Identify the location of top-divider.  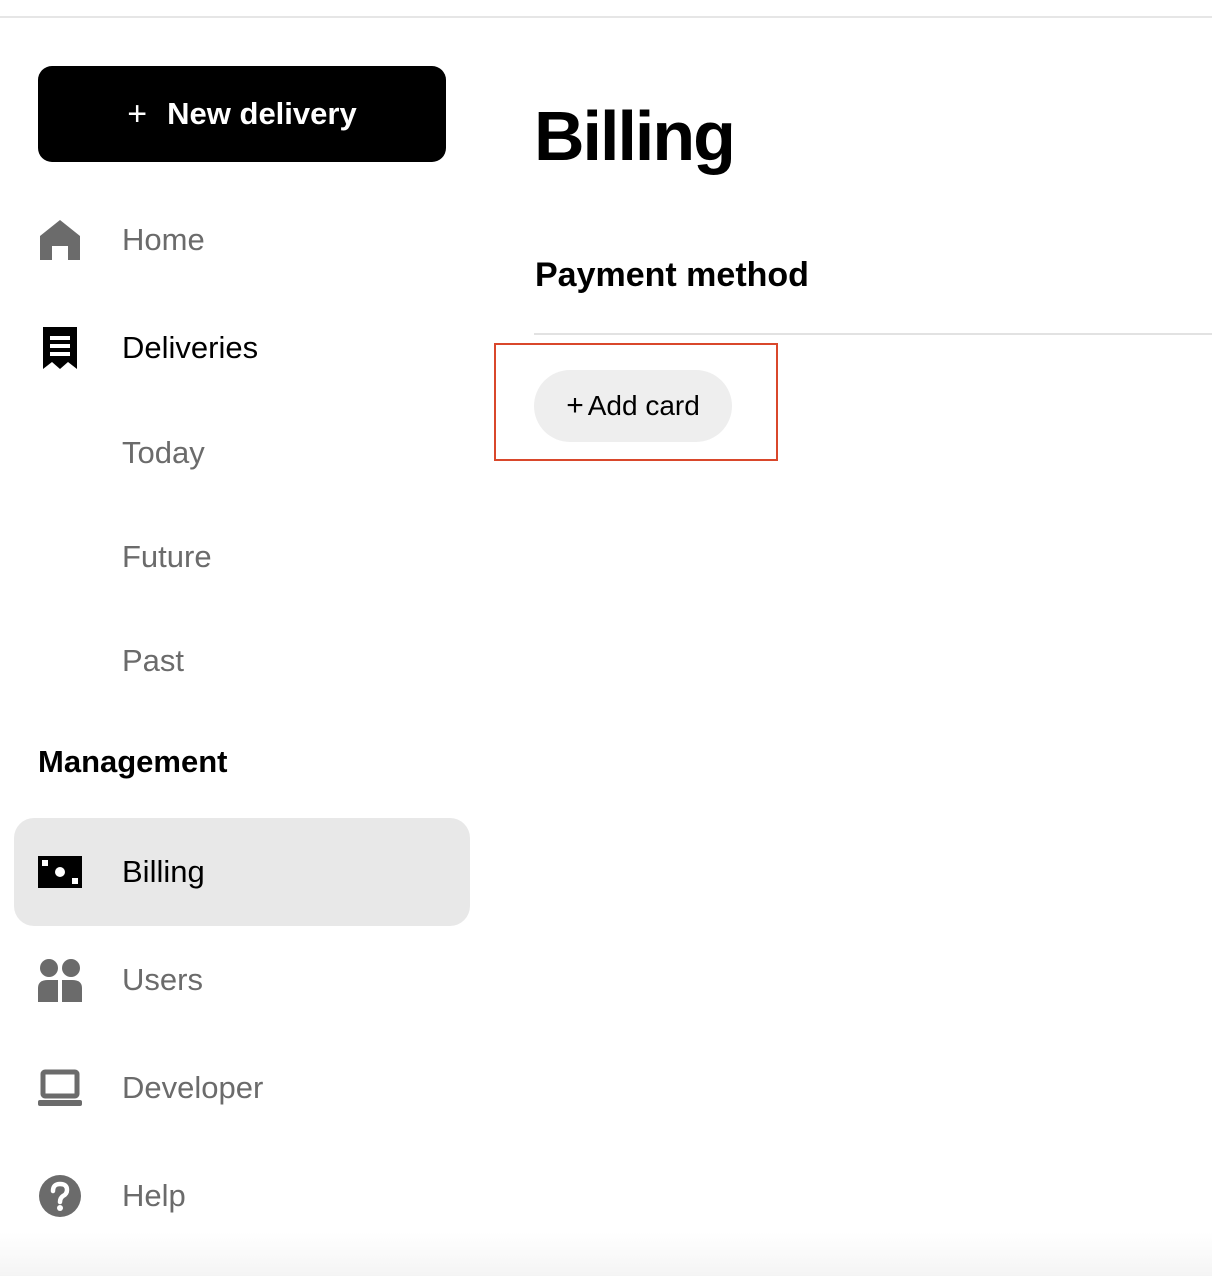
(606, 17).